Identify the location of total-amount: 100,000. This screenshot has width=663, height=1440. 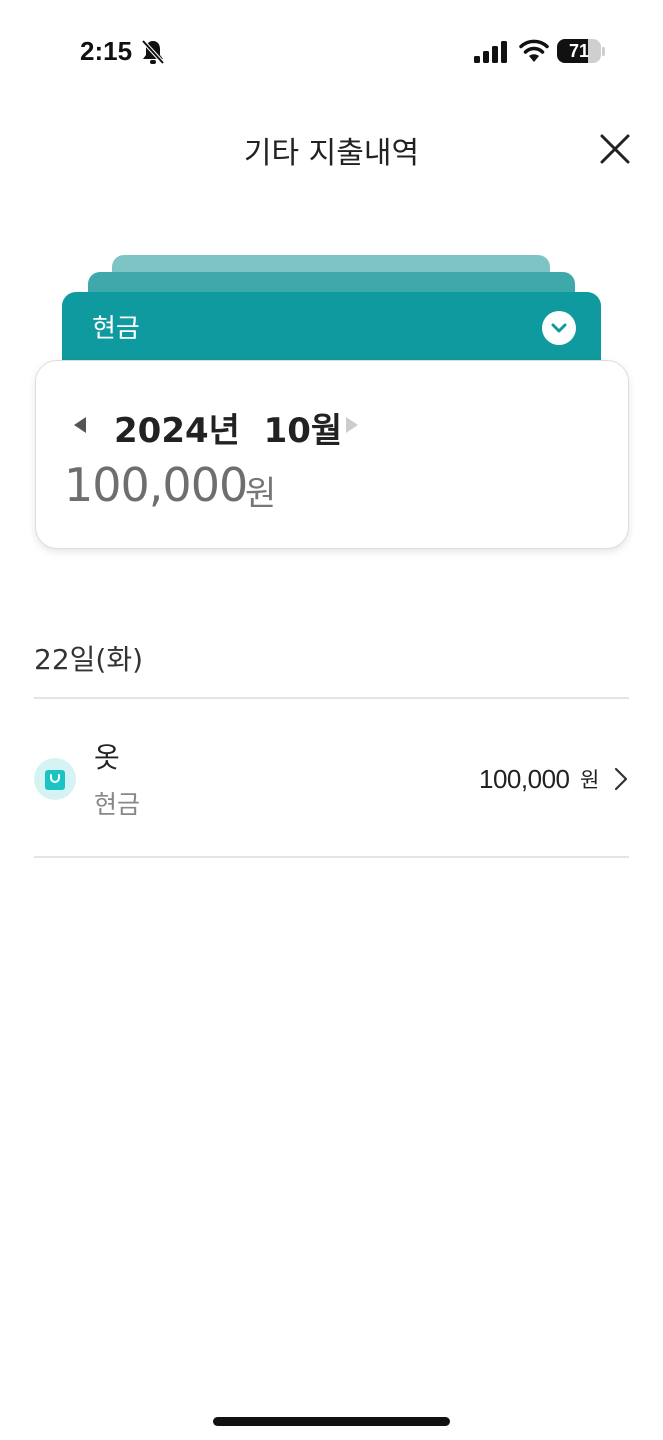
(156, 485).